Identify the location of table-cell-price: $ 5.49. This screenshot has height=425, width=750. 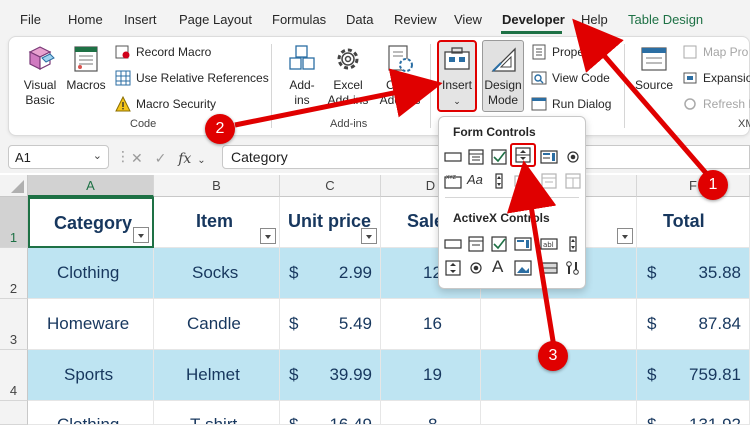
(330, 324).